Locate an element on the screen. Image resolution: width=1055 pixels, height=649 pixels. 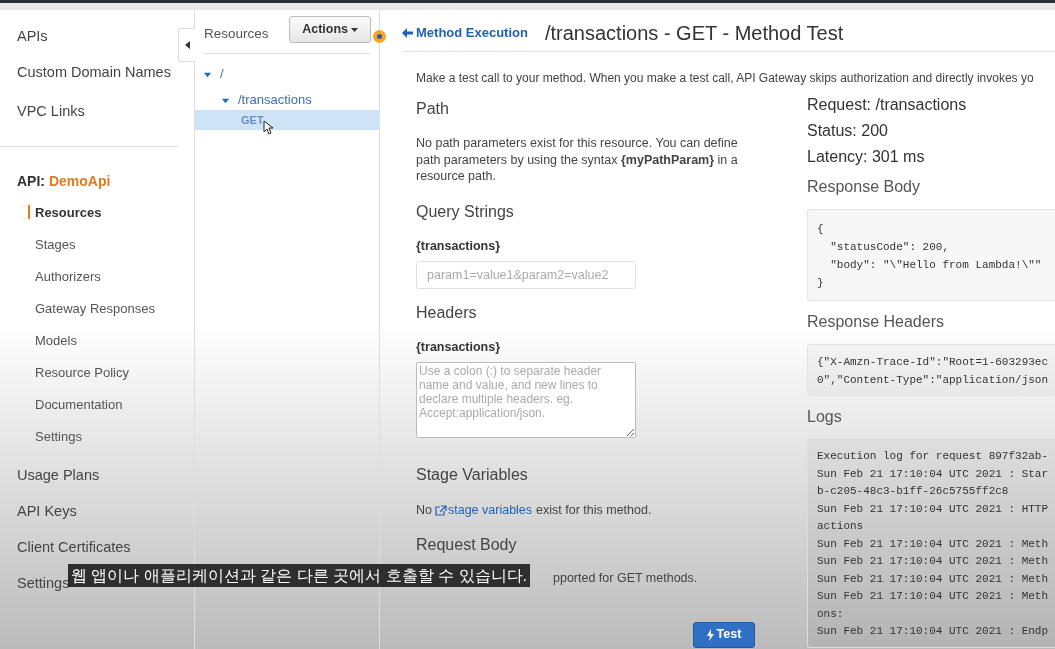
request-path: Request: /transactions is located at coordinates (887, 105).